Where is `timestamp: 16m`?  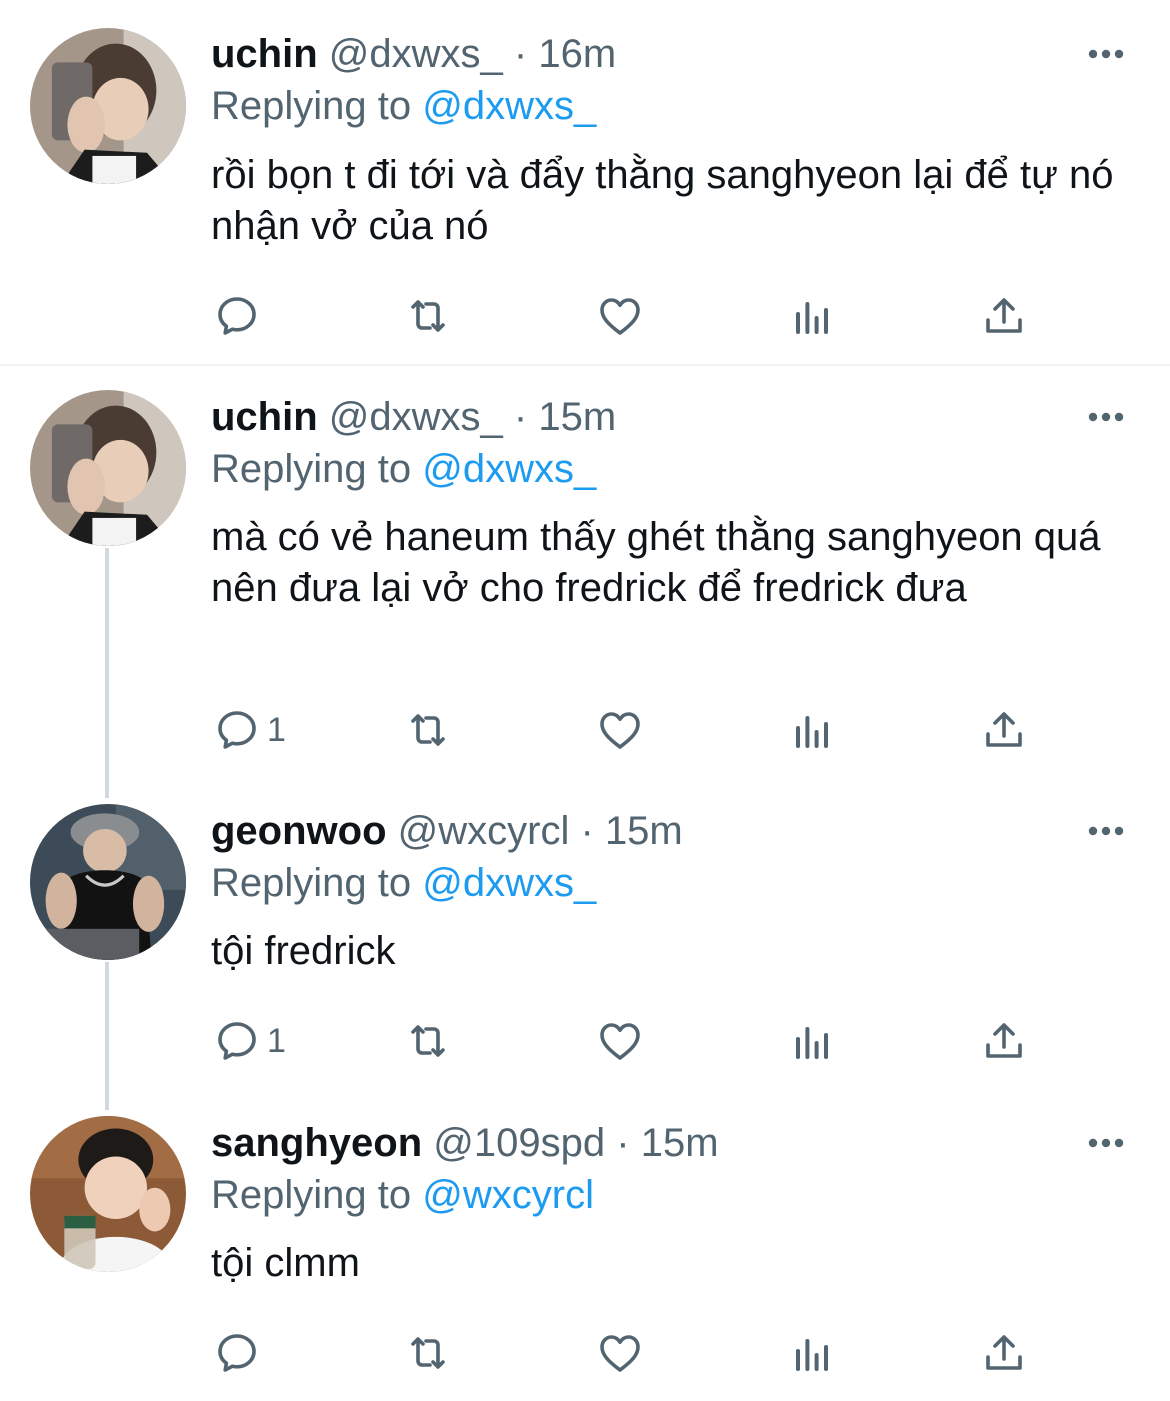
timestamp: 16m is located at coordinates (577, 54).